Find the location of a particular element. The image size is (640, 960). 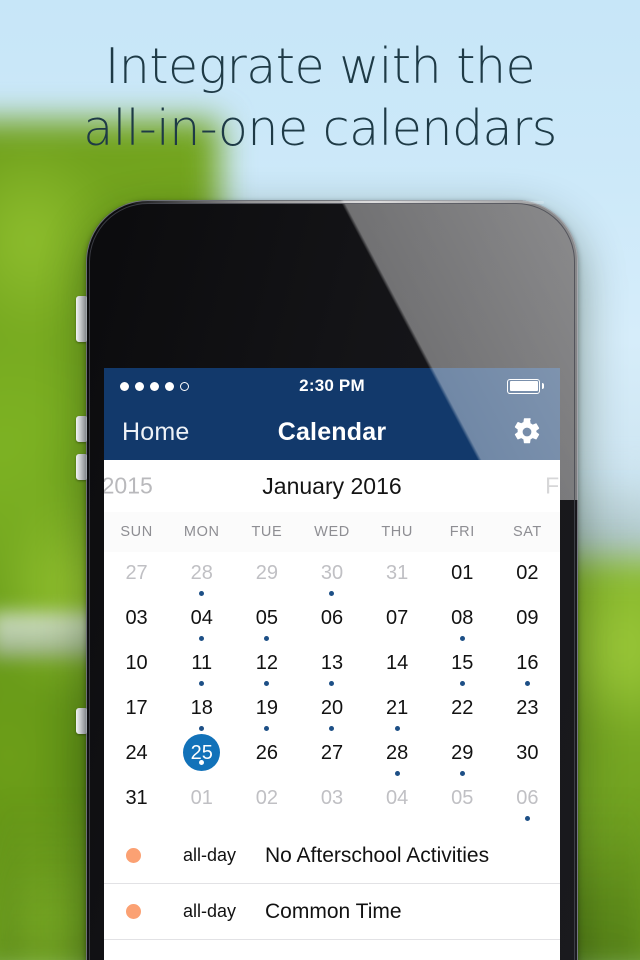

volume-up-button is located at coordinates (81, 429).